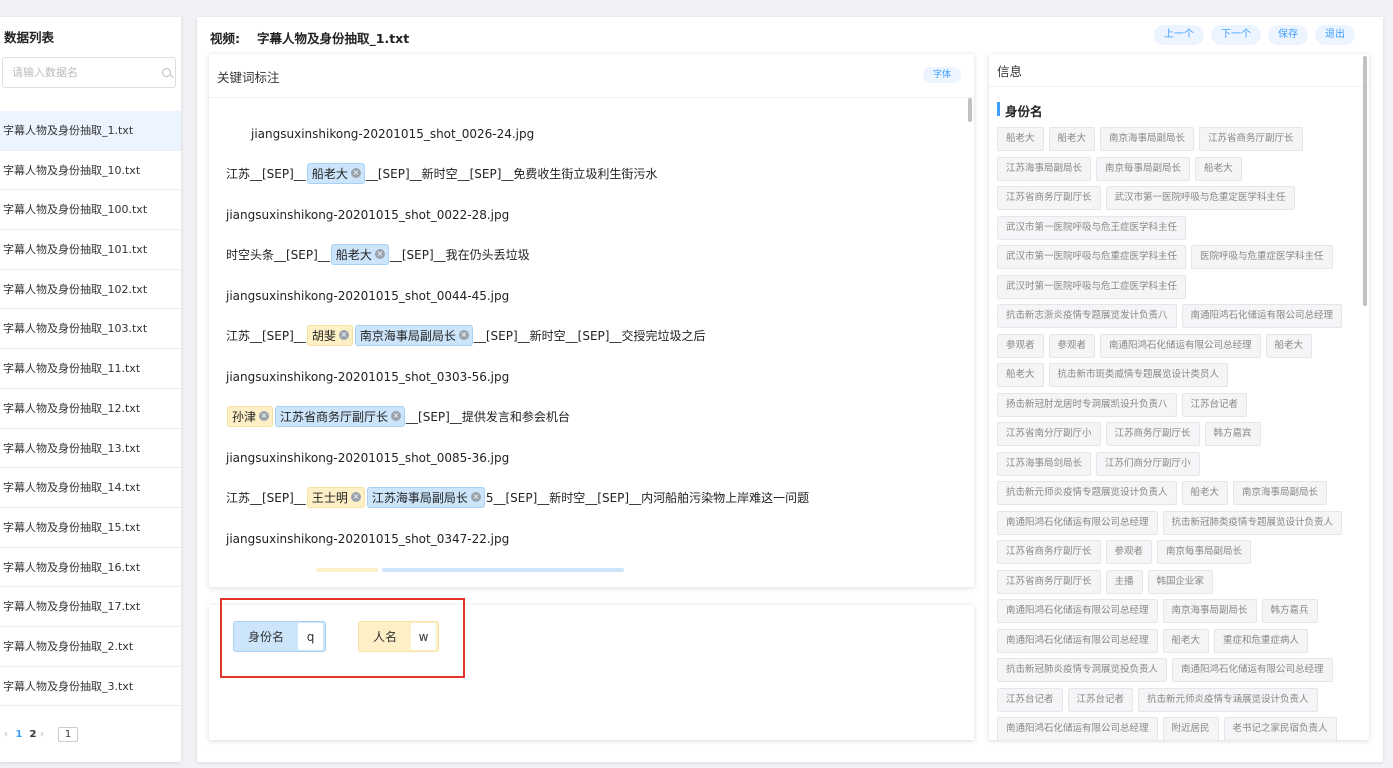 The image size is (1393, 768). What do you see at coordinates (90, 607) in the screenshot?
I see `list-item: 字幕人物及身份抽取_17.txt` at bounding box center [90, 607].